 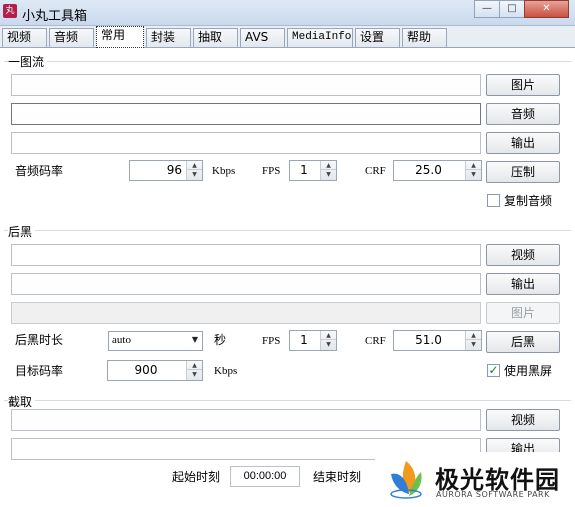 What do you see at coordinates (377, 37) in the screenshot?
I see `tab-settings: 设置` at bounding box center [377, 37].